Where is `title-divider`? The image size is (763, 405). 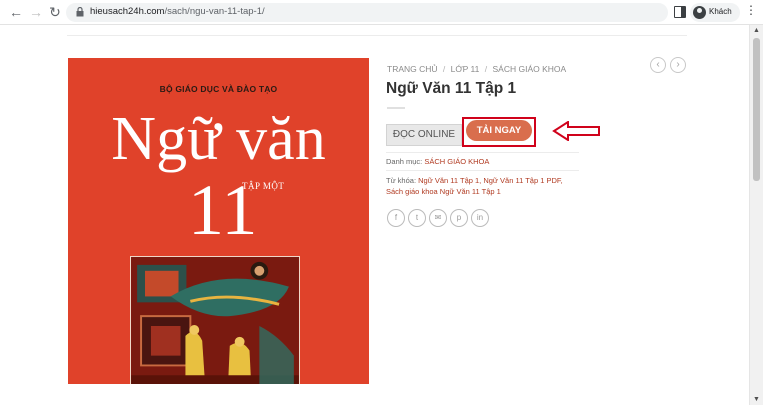 title-divider is located at coordinates (396, 108).